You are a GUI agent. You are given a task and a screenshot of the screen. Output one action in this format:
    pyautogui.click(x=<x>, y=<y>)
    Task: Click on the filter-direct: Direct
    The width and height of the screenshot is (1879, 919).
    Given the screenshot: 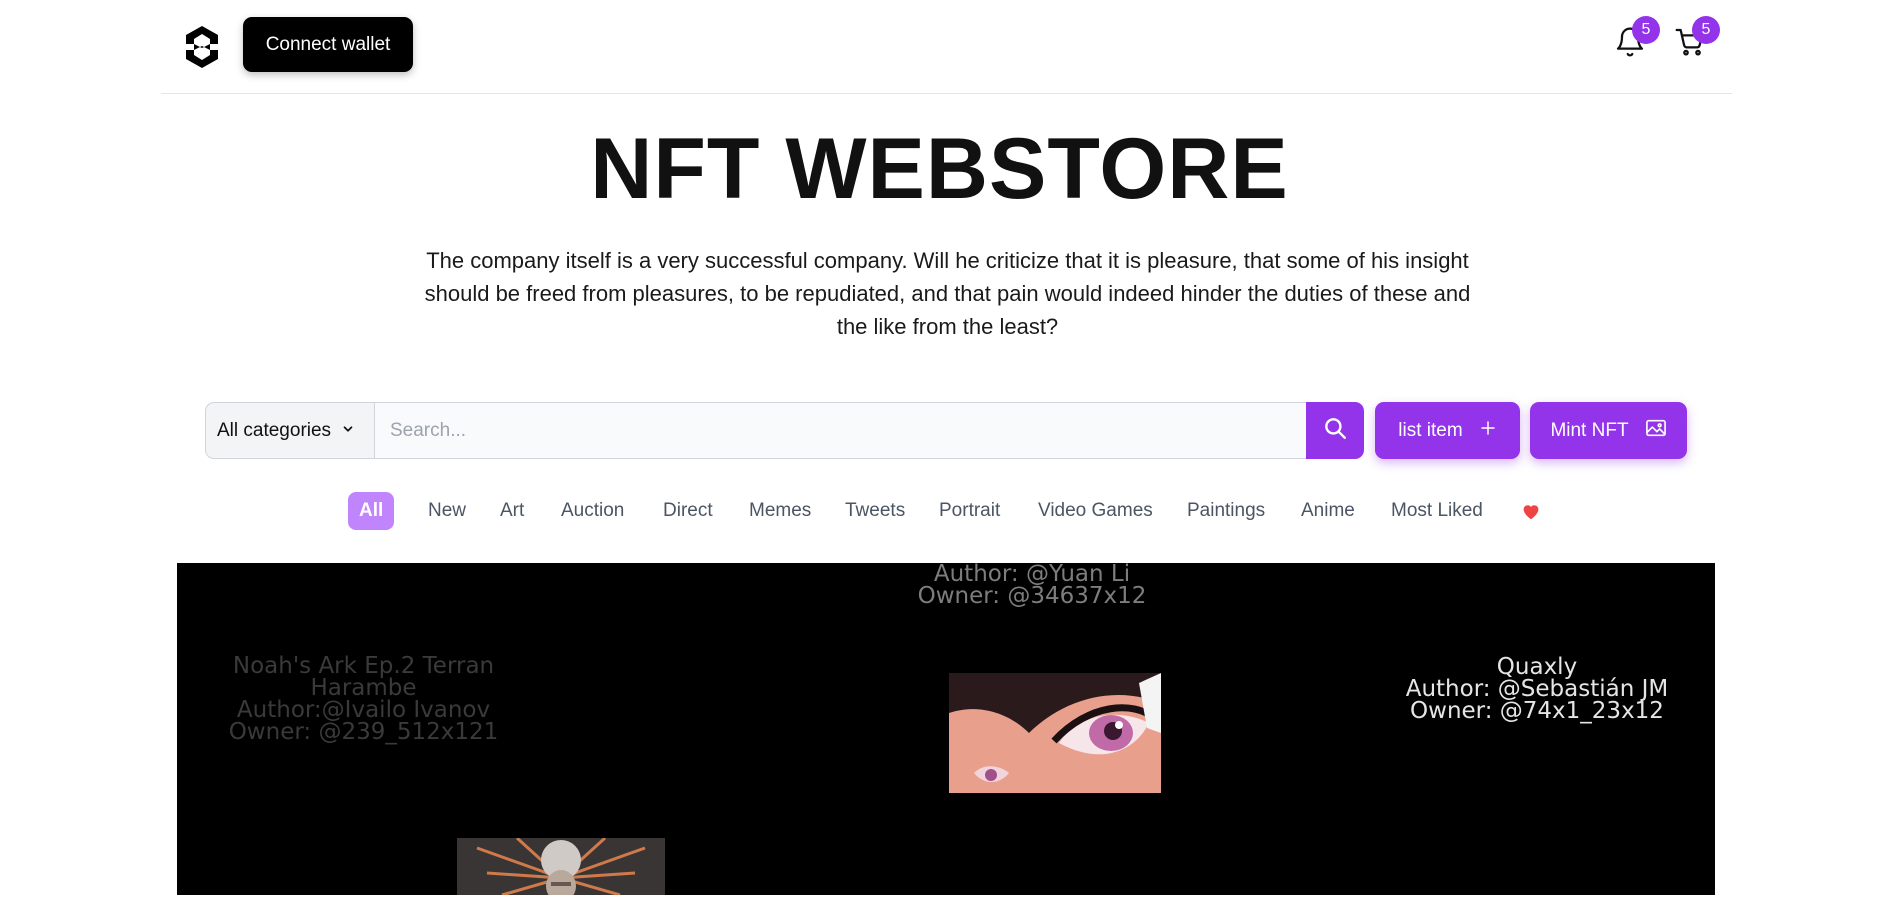 What is the action you would take?
    pyautogui.click(x=688, y=511)
    